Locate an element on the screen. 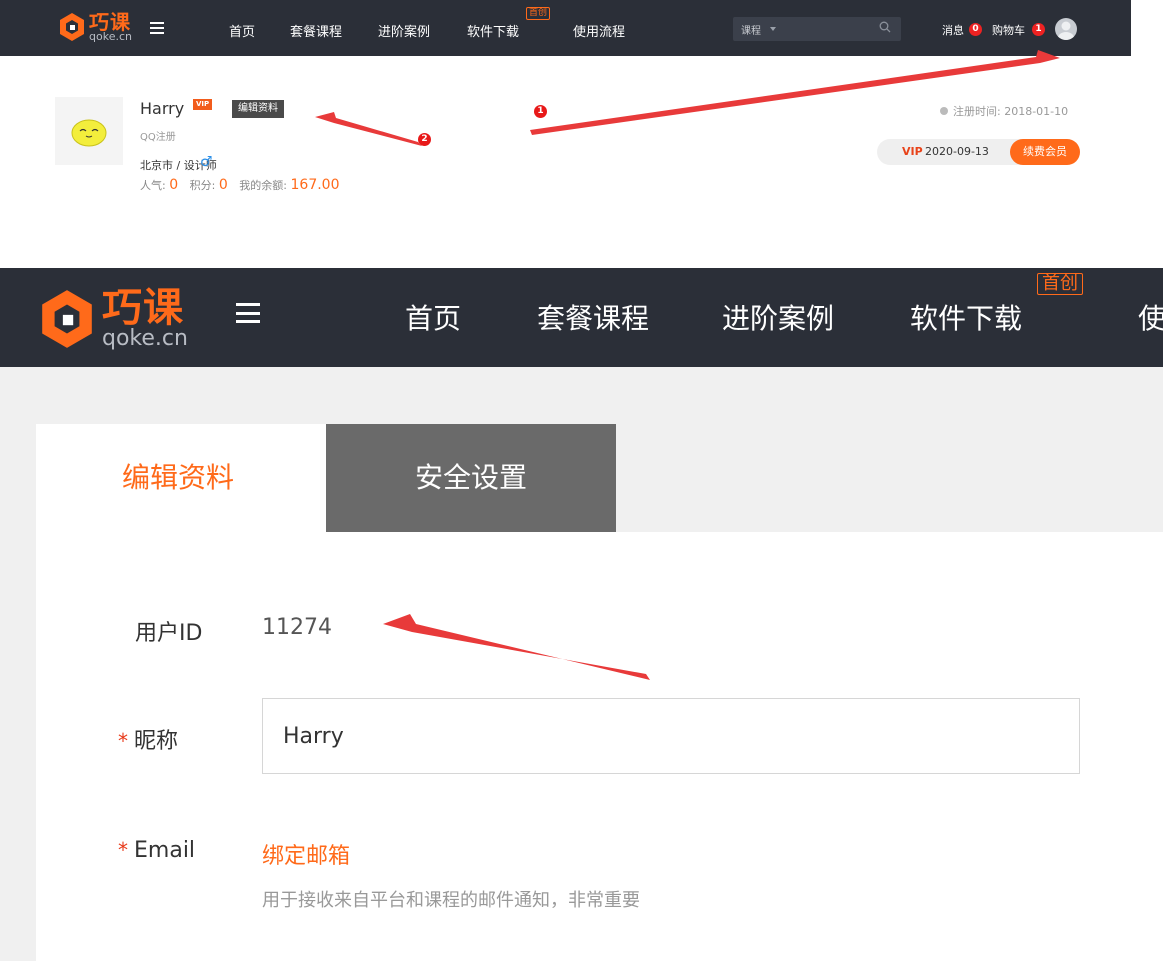  nickname-label-text: 昵称 is located at coordinates (156, 741).